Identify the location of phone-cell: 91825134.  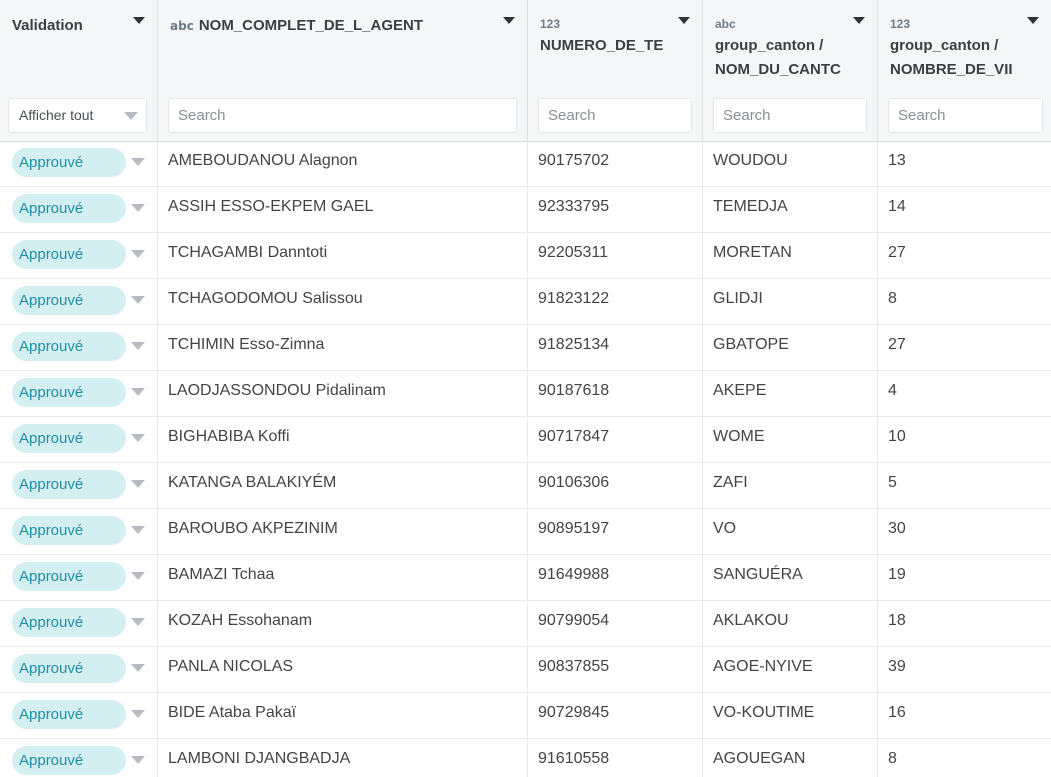
(615, 348).